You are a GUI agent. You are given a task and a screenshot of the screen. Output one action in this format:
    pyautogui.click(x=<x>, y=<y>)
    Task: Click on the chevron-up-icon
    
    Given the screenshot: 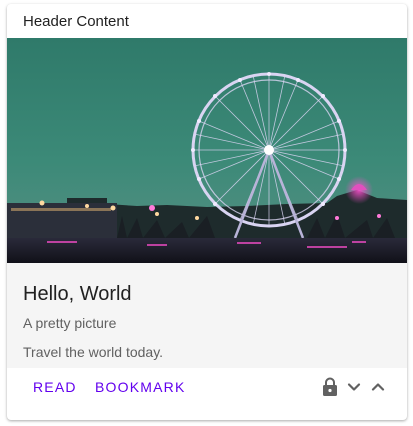 What is the action you would take?
    pyautogui.click(x=378, y=387)
    